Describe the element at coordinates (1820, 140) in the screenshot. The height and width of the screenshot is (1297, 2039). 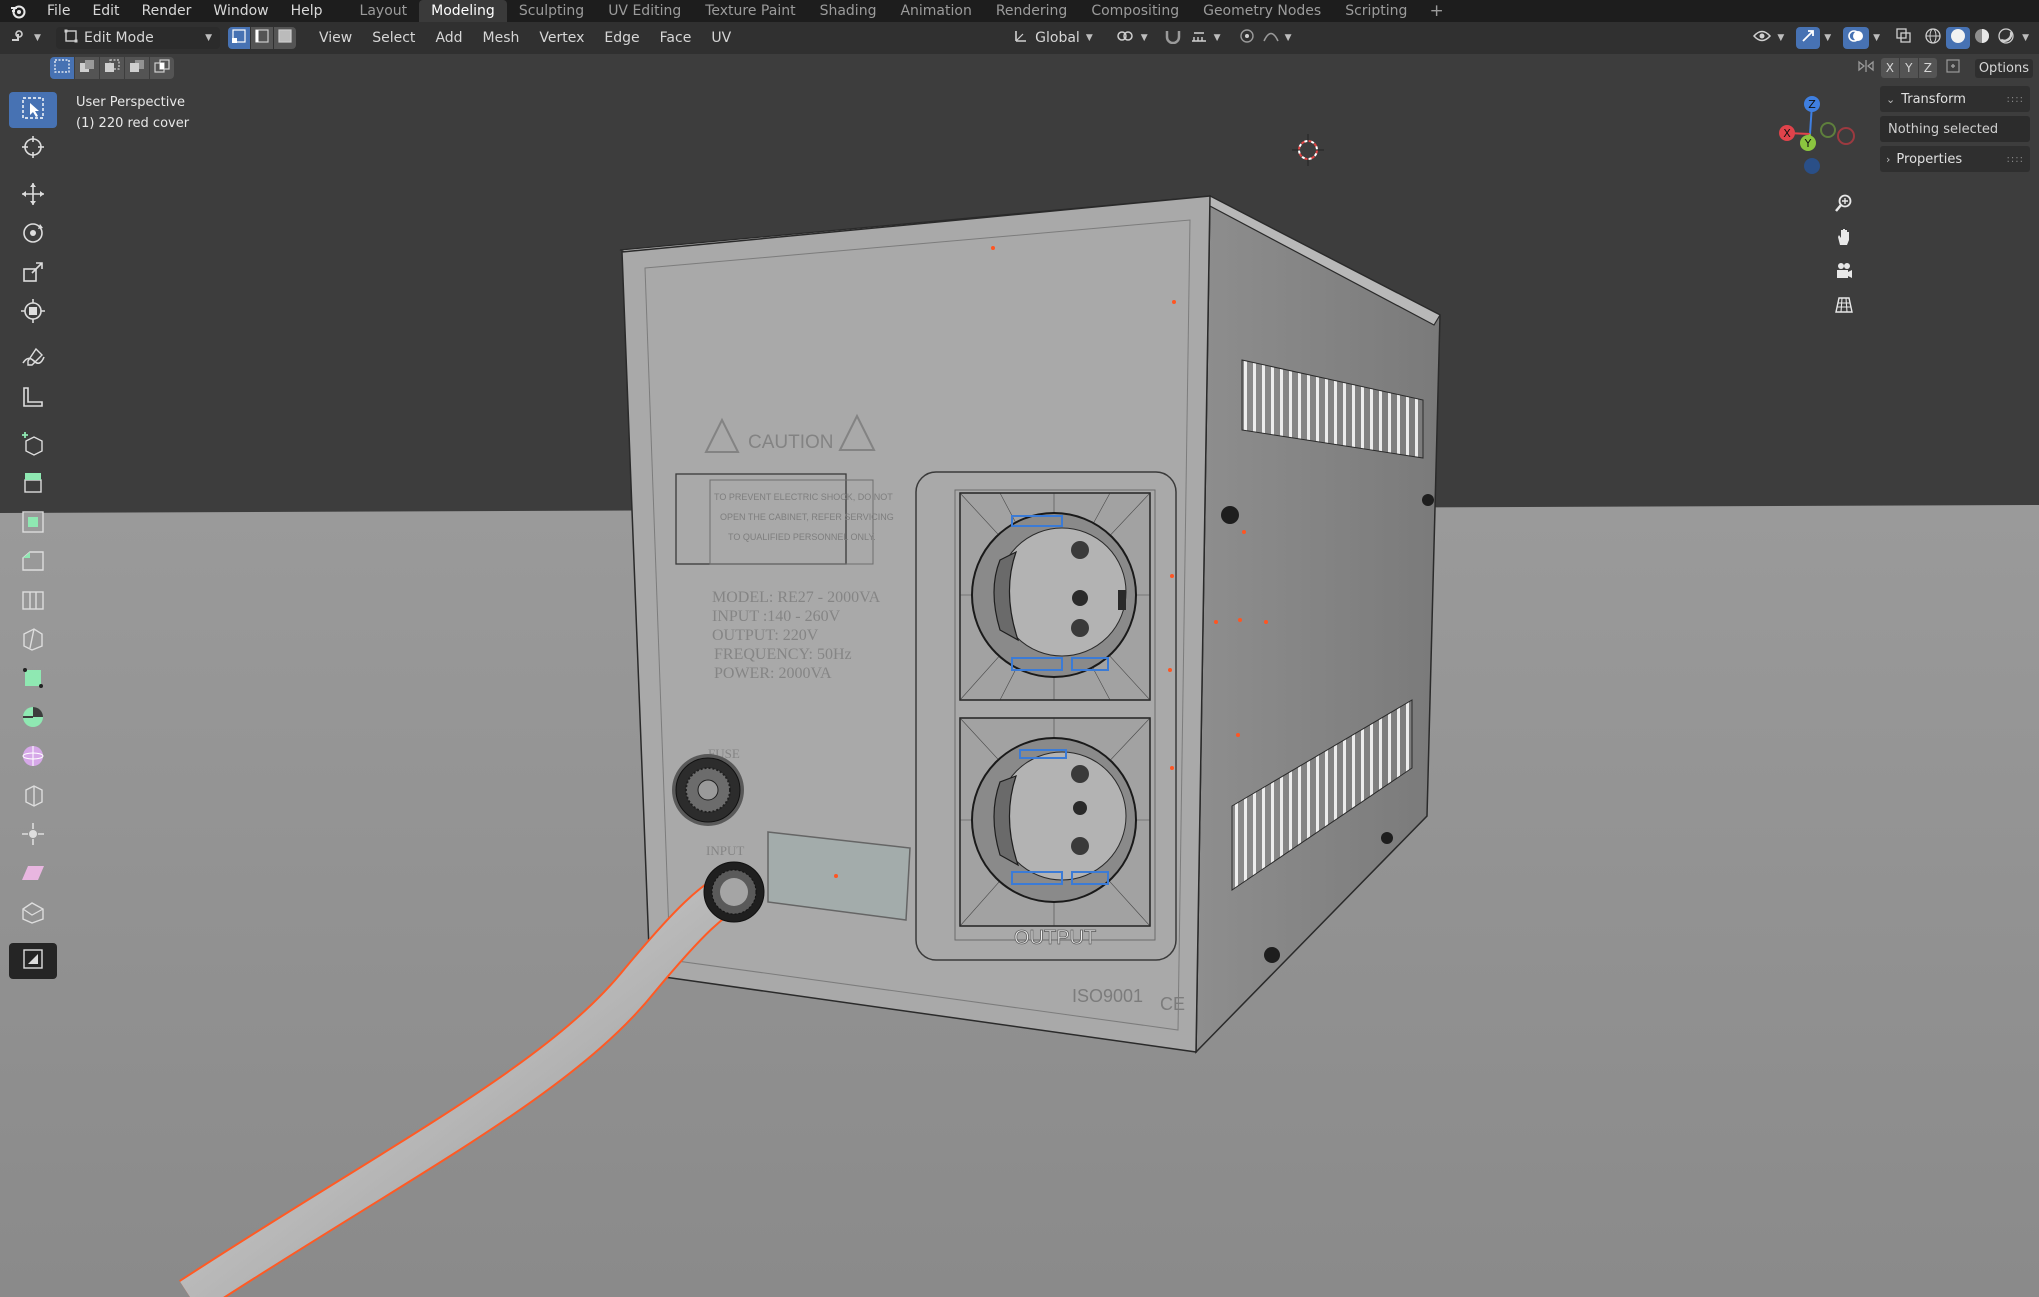
I see `navigation-gizmo: Z X Y` at that location.